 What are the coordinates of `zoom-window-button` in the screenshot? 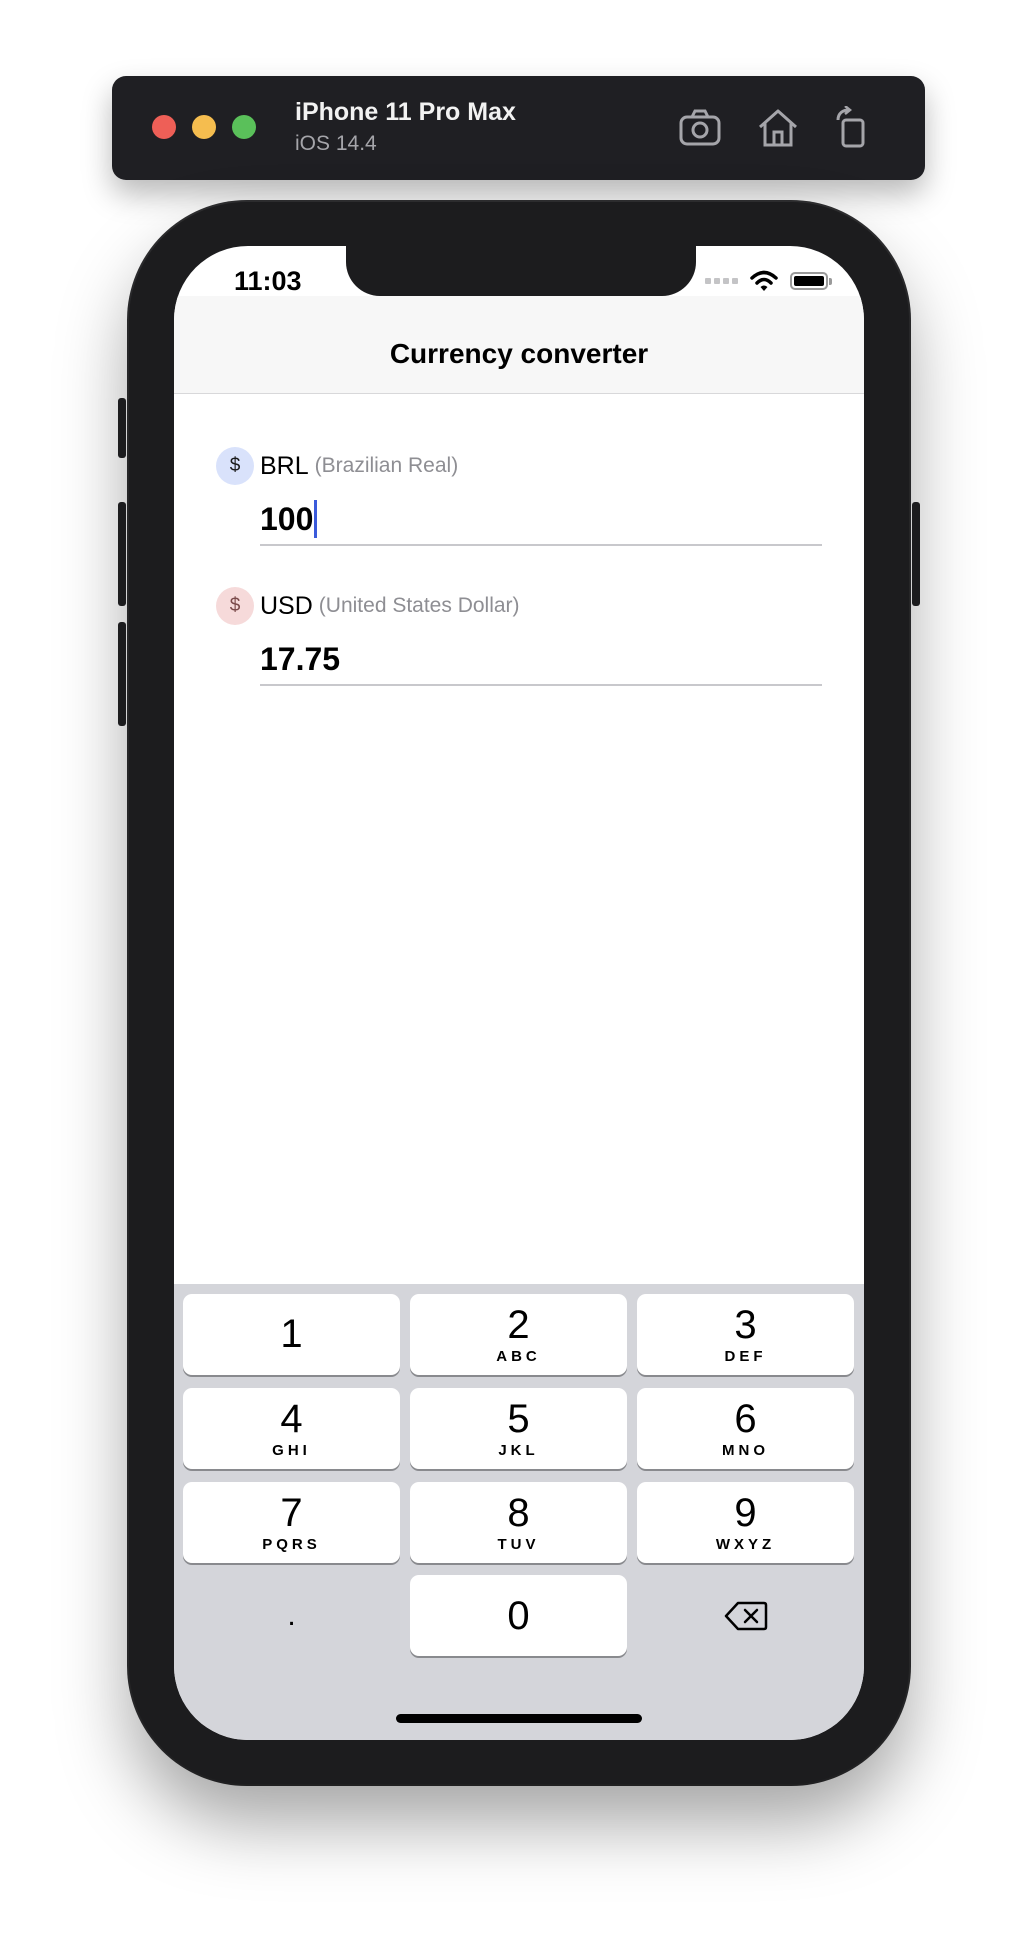 It's located at (244, 127).